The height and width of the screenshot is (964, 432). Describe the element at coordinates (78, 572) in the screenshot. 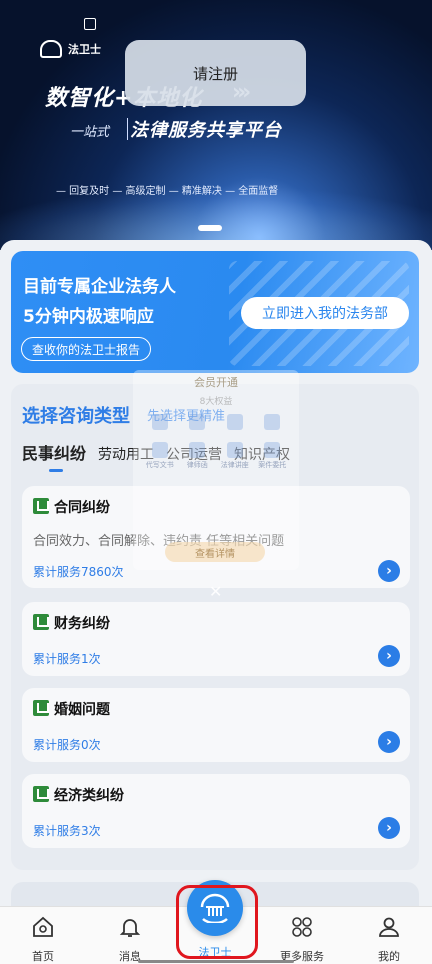

I see `card-count: 累计服务7860次` at that location.